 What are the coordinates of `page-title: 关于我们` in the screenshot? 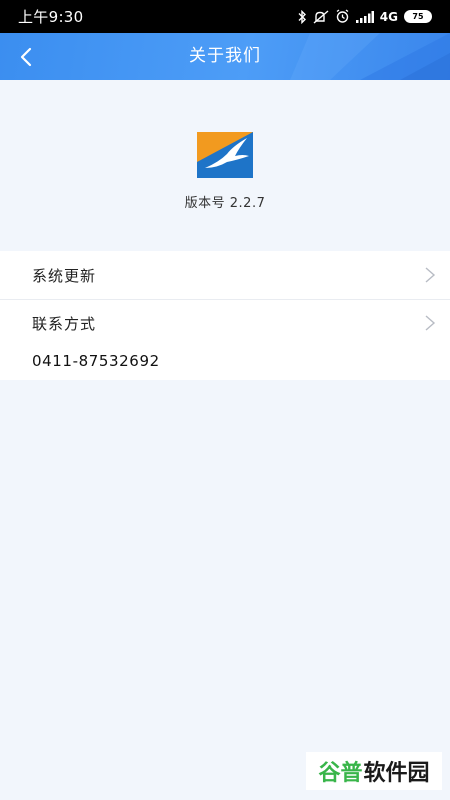 It's located at (225, 56).